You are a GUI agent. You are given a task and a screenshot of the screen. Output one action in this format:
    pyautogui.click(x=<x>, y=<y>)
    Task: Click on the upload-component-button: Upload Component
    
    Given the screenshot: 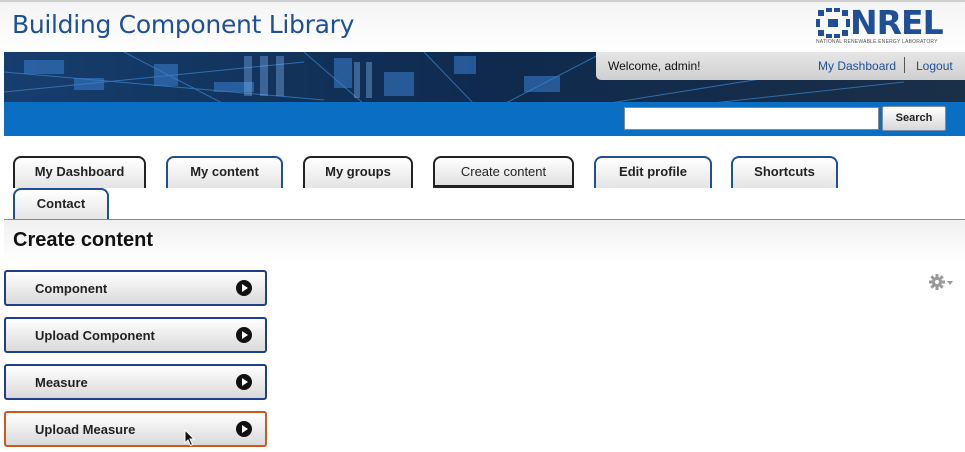 What is the action you would take?
    pyautogui.click(x=135, y=335)
    